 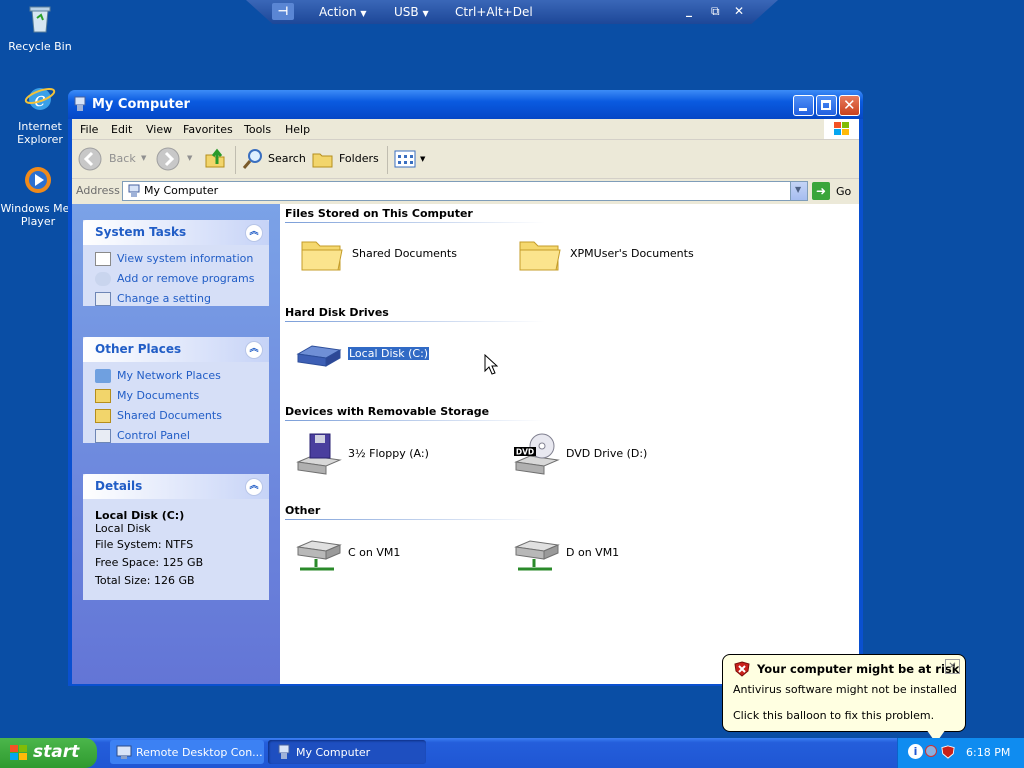 What do you see at coordinates (606, 254) in the screenshot?
I see `item-xpmuser-documents: XPMUser's Documents` at bounding box center [606, 254].